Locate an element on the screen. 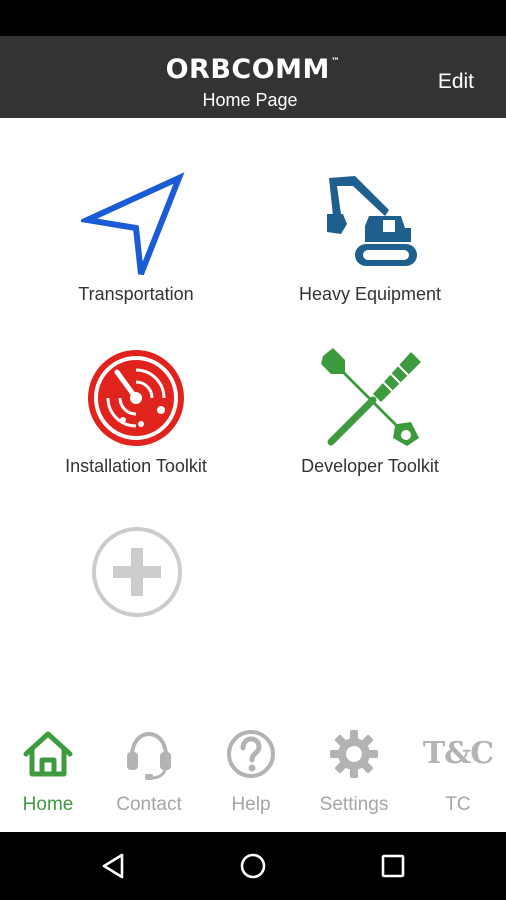 The width and height of the screenshot is (506, 900). help-circle-icon is located at coordinates (251, 754).